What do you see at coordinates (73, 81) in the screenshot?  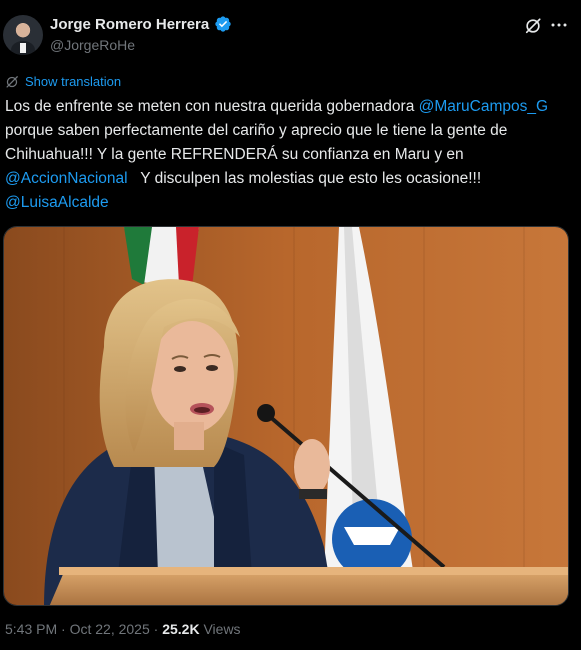 I see `show-translation-label: Show translation` at bounding box center [73, 81].